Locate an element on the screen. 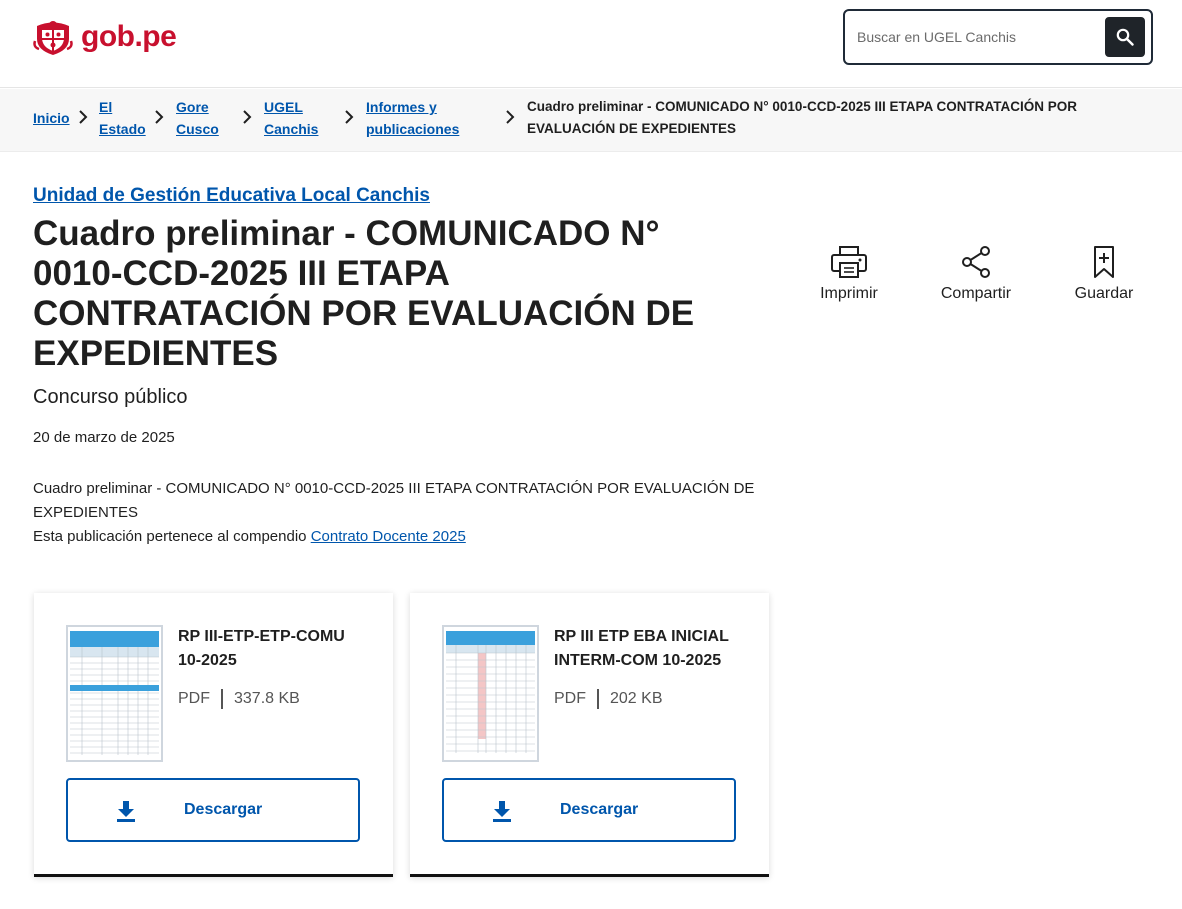 The width and height of the screenshot is (1182, 909). breadcrumb-inicio: Inicio is located at coordinates (51, 118).